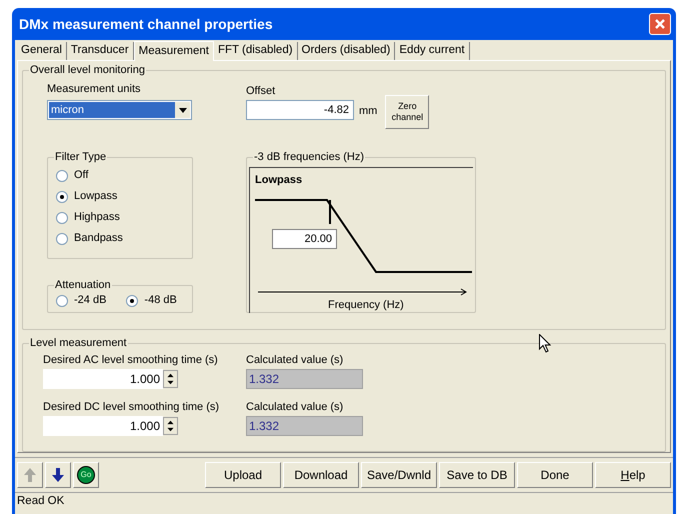 This screenshot has height=514, width=682. Describe the element at coordinates (366, 305) in the screenshot. I see `axis-label: Frequency (Hz)` at that location.